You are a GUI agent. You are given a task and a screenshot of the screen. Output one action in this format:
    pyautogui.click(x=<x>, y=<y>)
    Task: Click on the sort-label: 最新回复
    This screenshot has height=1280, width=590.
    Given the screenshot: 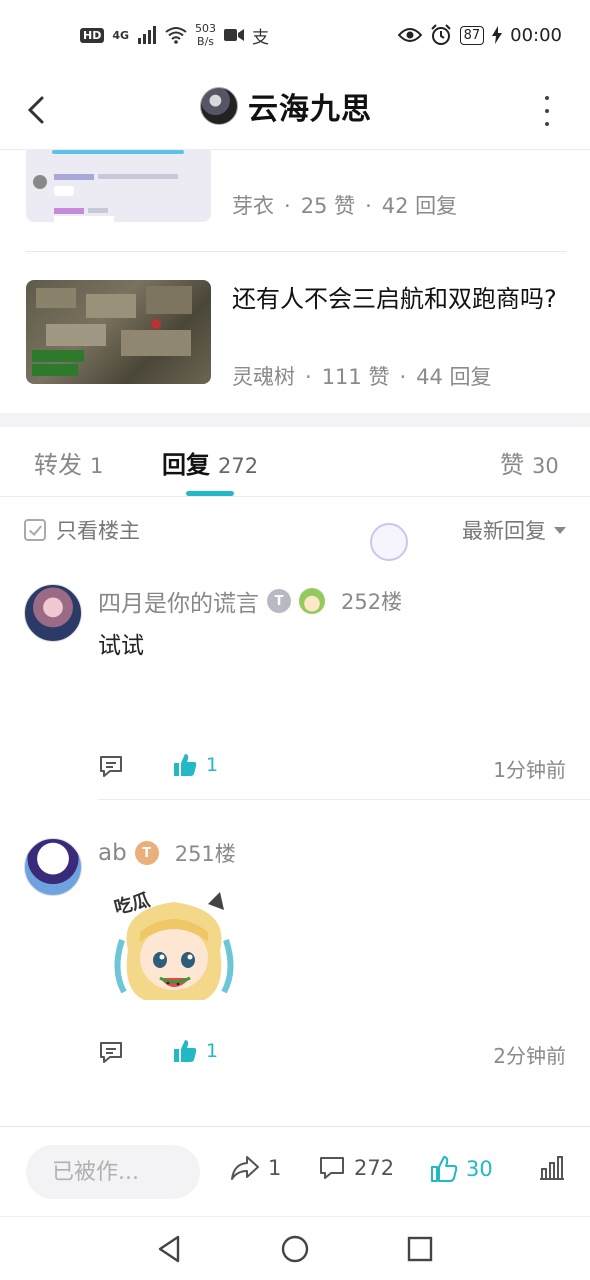 What is the action you would take?
    pyautogui.click(x=504, y=531)
    